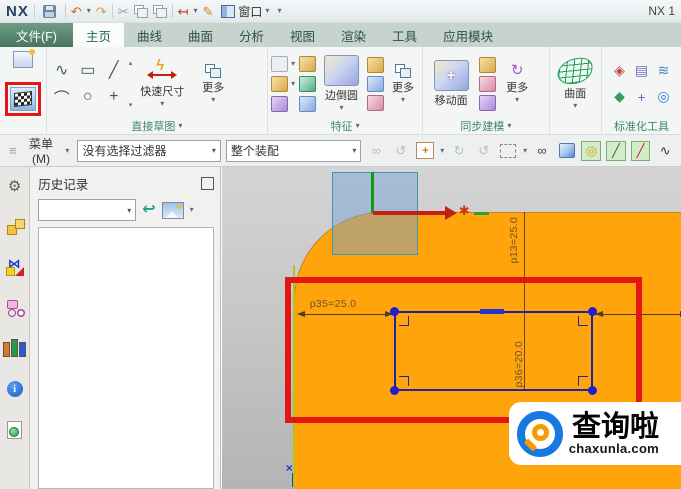 This screenshot has width=681, height=489. What do you see at coordinates (208, 11) in the screenshot?
I see `brush-icon: ✎` at bounding box center [208, 11].